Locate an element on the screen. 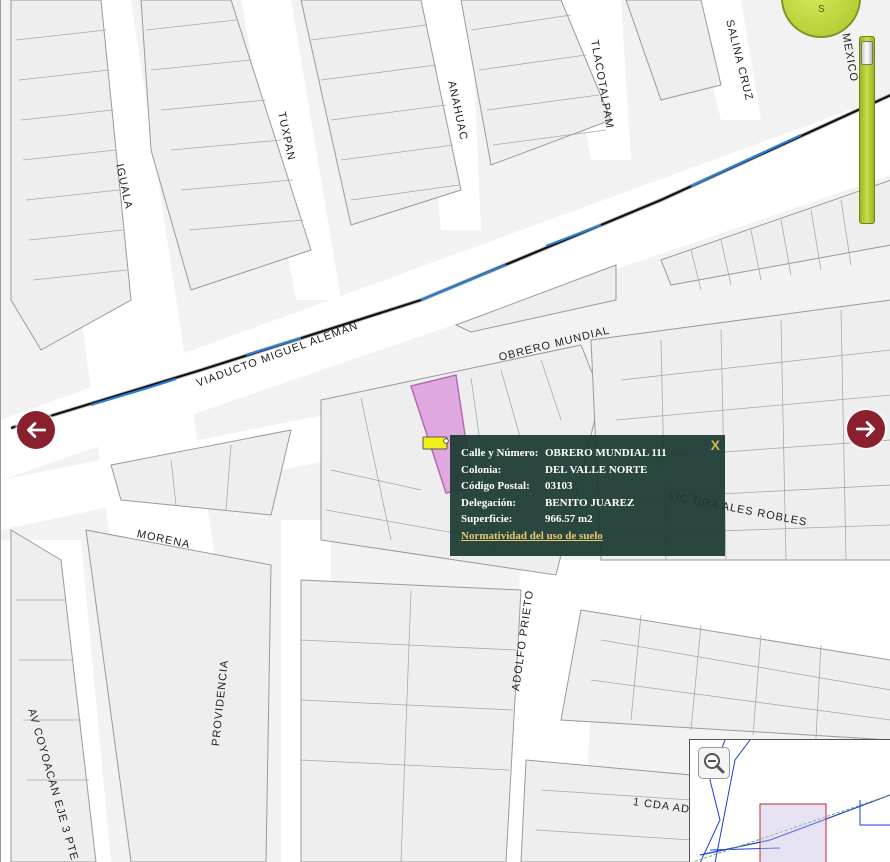 The height and width of the screenshot is (862, 890). popup-label-delegacion: Delegación: is located at coordinates (488, 502).